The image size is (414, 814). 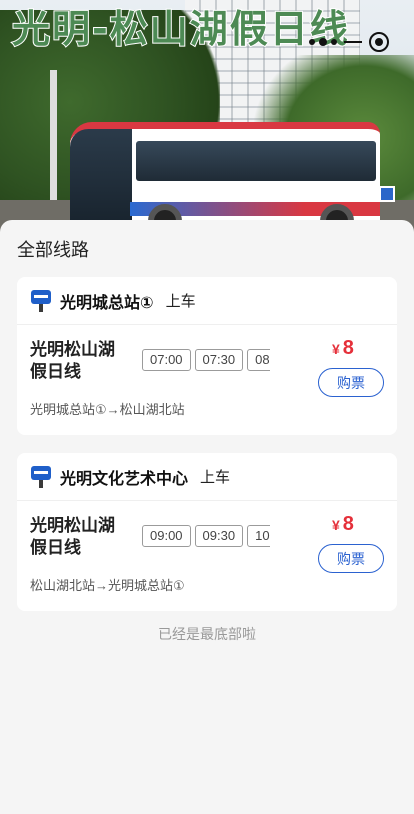 I want to click on time-chip: 10:00, so click(x=258, y=536).